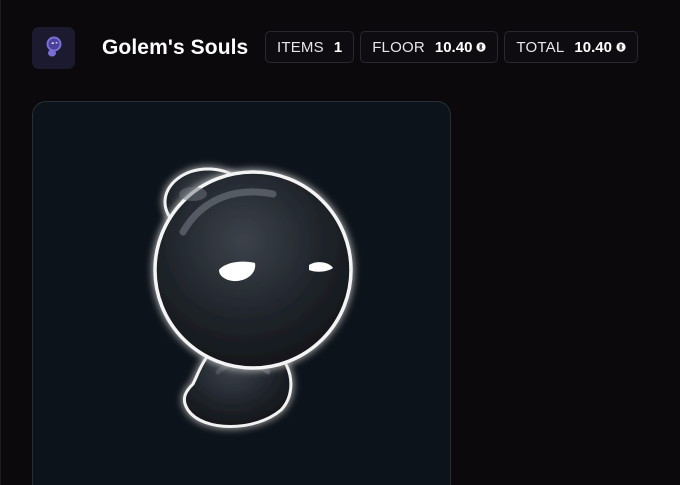 This screenshot has height=485, width=680. I want to click on stat-floor-value: 10.40, so click(453, 47).